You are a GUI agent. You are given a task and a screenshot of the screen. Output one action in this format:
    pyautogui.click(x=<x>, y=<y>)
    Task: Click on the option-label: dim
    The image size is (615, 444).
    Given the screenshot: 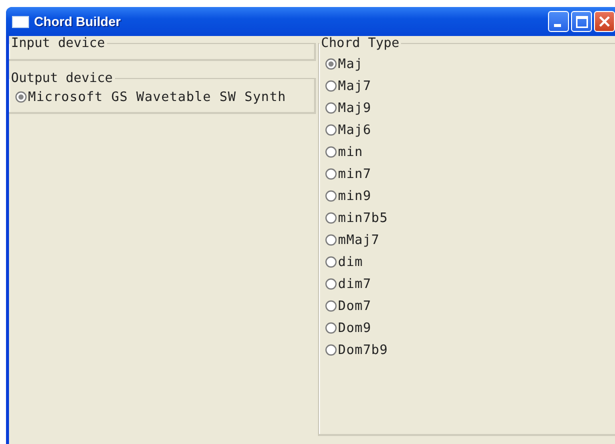 What is the action you would take?
    pyautogui.click(x=350, y=262)
    